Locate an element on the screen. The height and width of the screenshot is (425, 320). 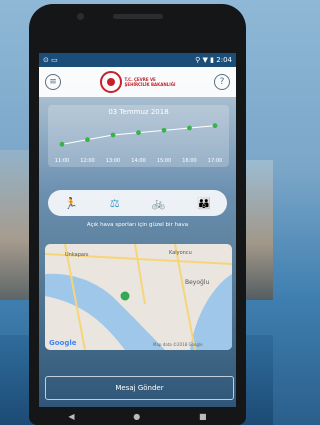
clock: 2:04 is located at coordinates (224, 60).